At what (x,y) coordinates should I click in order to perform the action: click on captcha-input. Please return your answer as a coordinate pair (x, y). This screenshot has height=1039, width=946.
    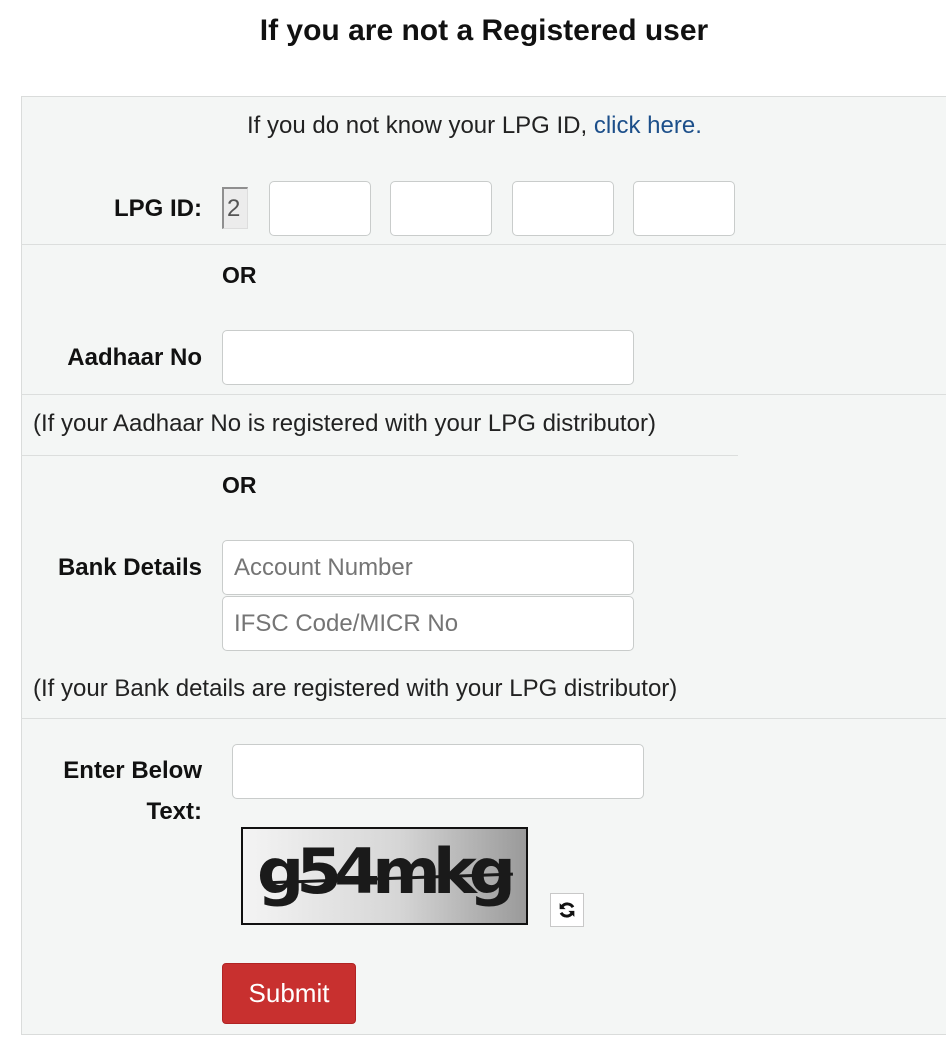
    Looking at the image, I should click on (438, 771).